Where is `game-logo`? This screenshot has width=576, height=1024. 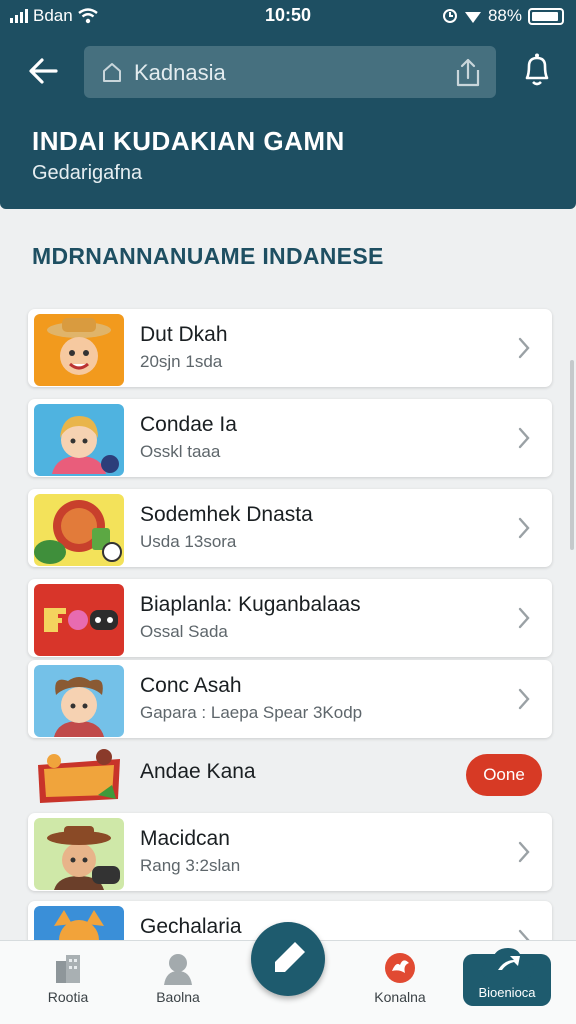 game-logo is located at coordinates (79, 775).